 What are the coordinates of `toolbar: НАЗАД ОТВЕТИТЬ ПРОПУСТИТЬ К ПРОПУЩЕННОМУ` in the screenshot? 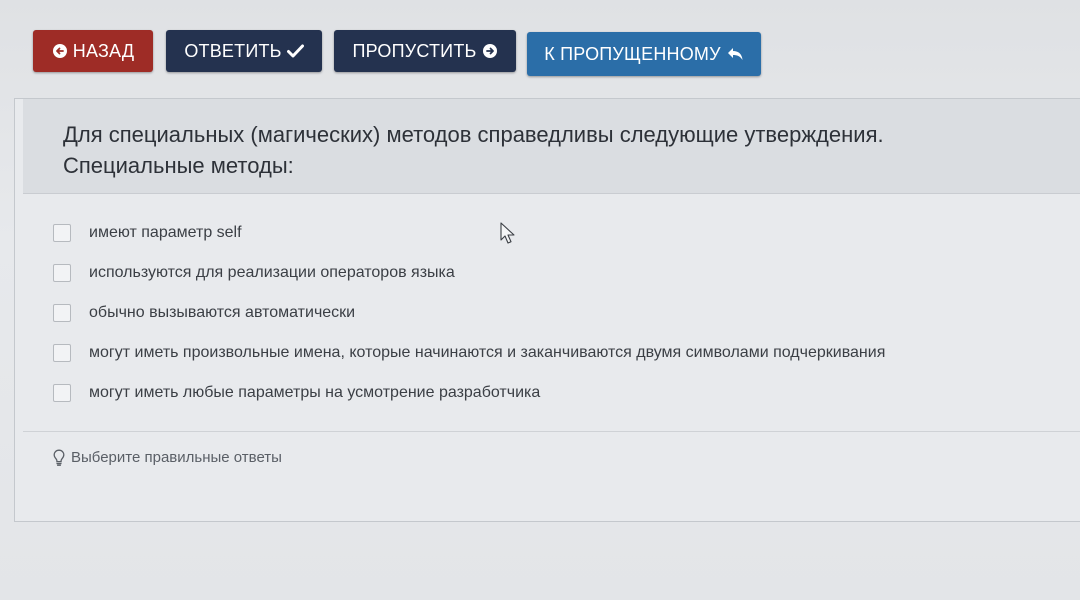 It's located at (397, 51).